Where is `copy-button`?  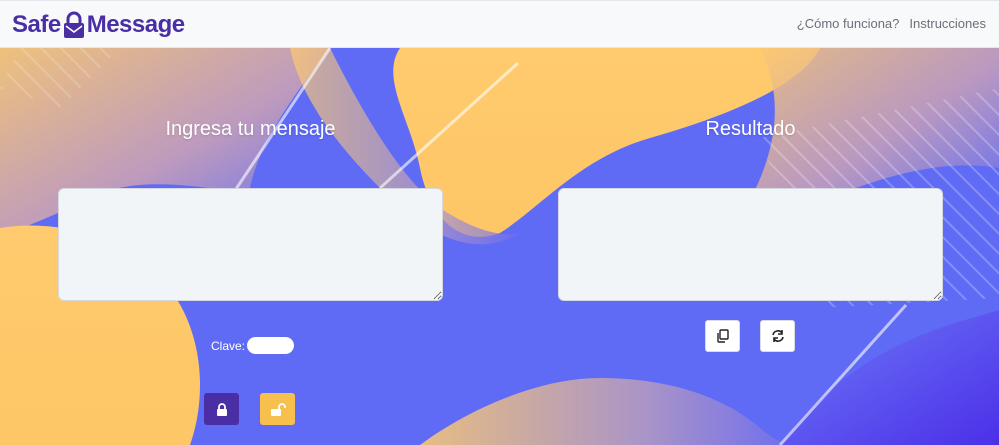
copy-button is located at coordinates (722, 336).